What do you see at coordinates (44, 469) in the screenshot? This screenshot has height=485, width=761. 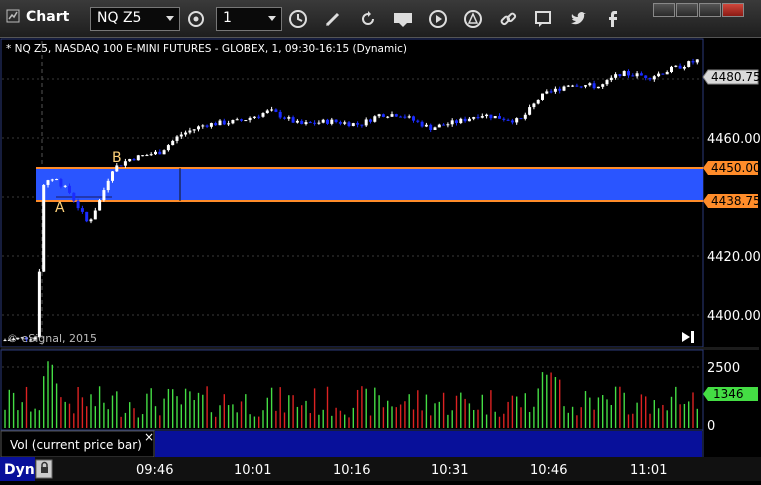 I see `lock-icon` at bounding box center [44, 469].